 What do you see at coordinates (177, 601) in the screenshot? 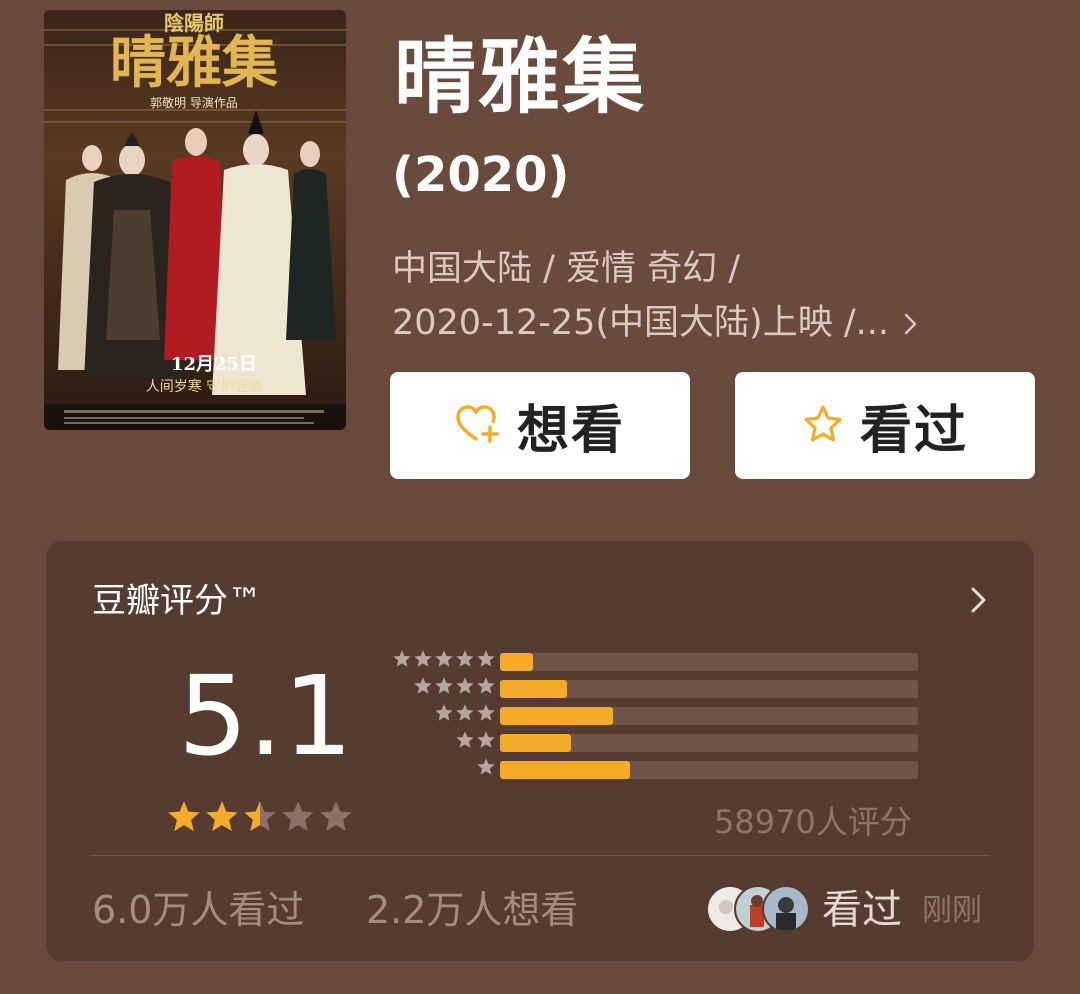
I see `rating-card-title: 豆瓣评分™` at bounding box center [177, 601].